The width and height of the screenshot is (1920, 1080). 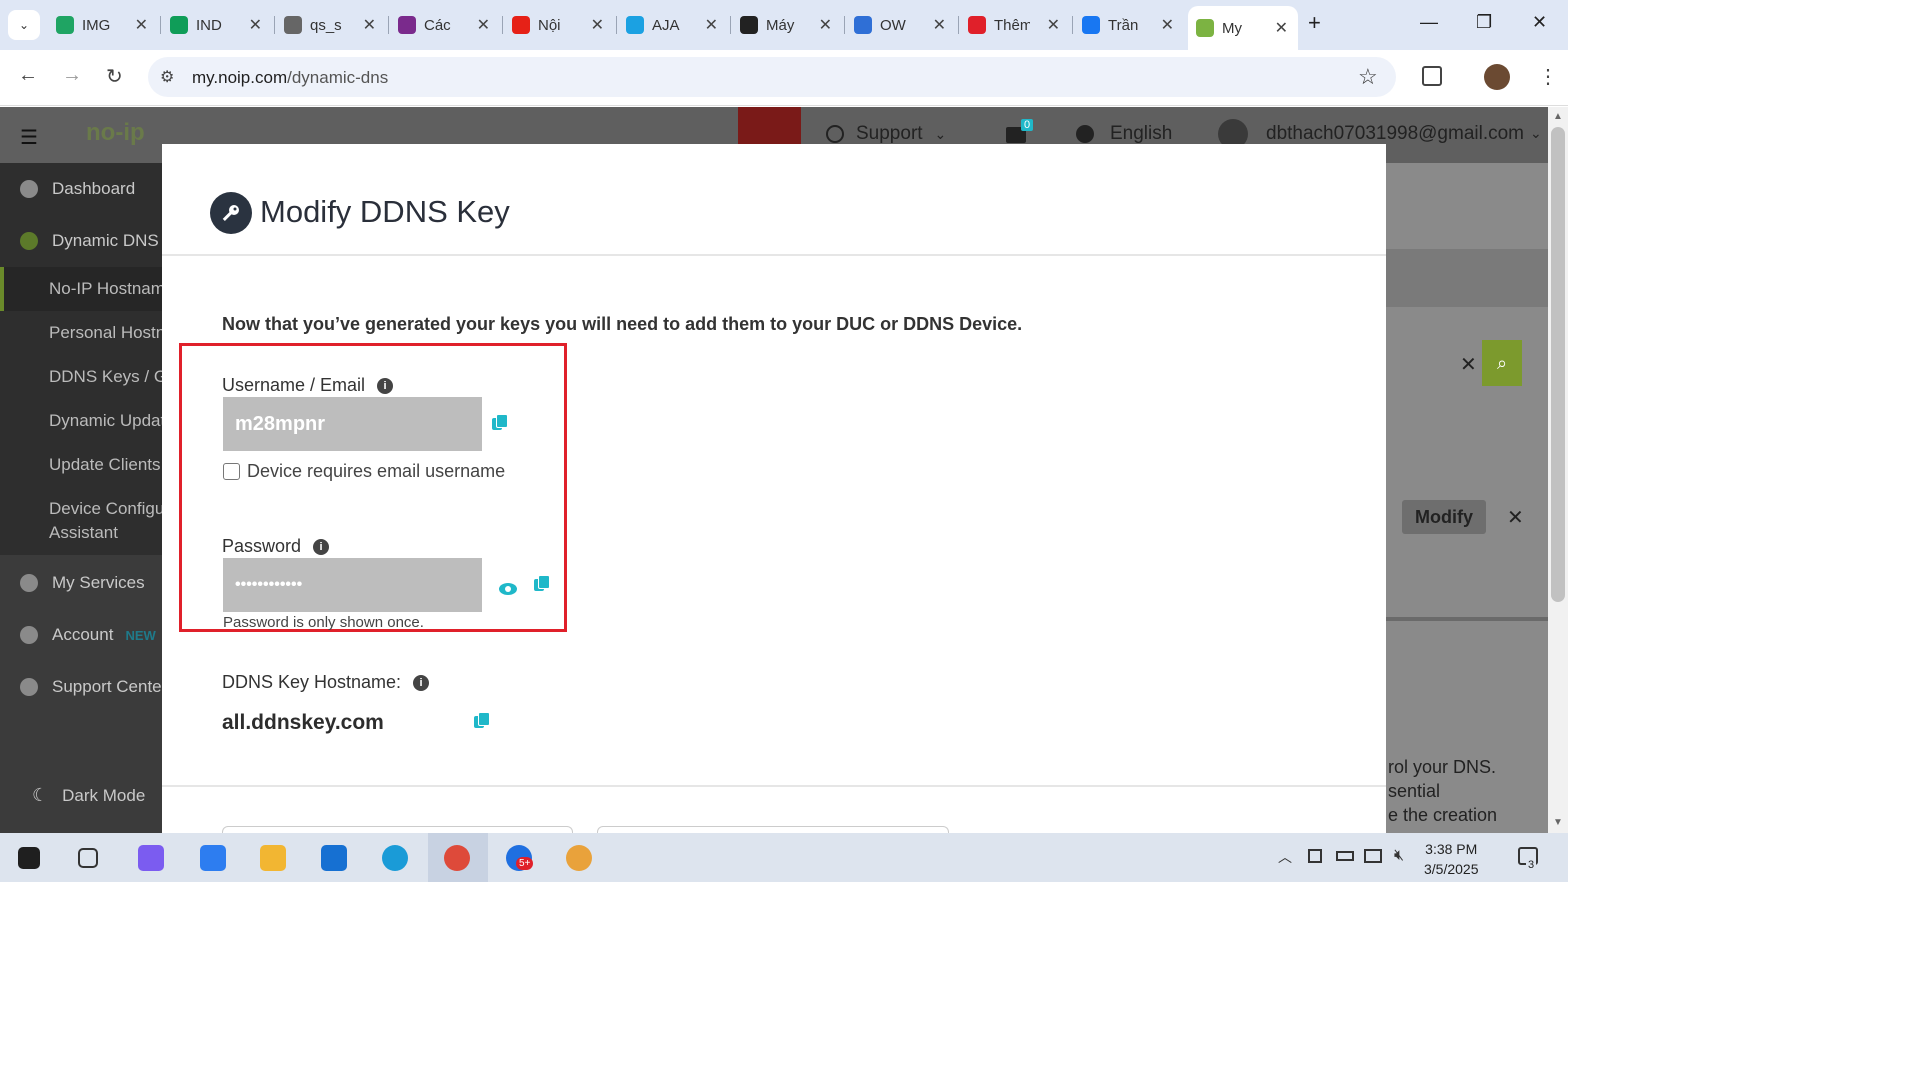 What do you see at coordinates (89, 241) in the screenshot?
I see `sidebar-item-dynamic-dns: Dynamic DNS` at bounding box center [89, 241].